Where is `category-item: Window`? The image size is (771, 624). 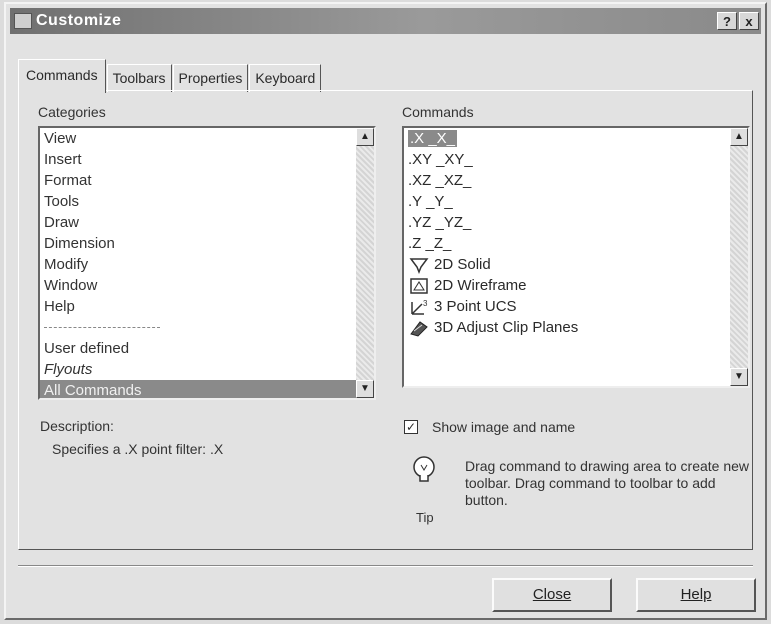
category-item: Window is located at coordinates (207, 285).